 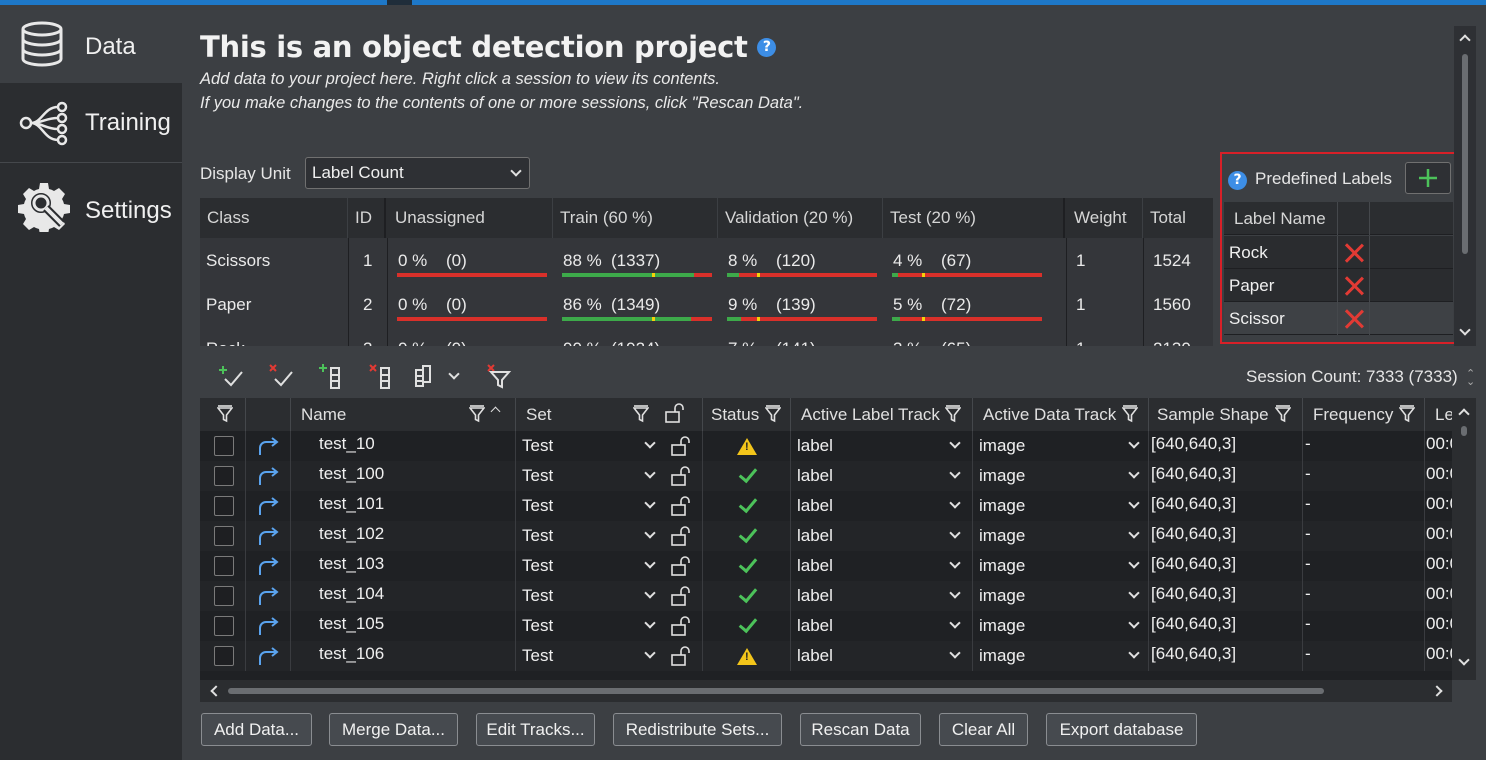 I want to click on col-length: Le, so click(x=1438, y=414).